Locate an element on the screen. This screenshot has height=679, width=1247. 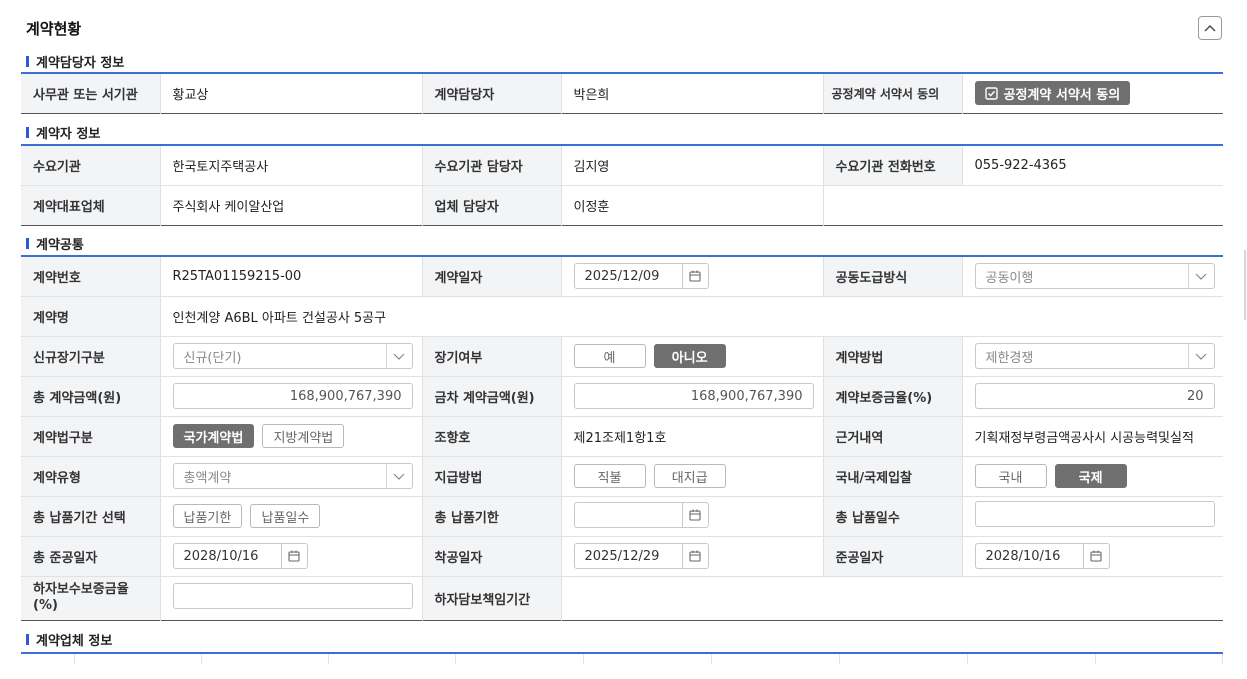
label-long-term: 장기여부 is located at coordinates (491, 356).